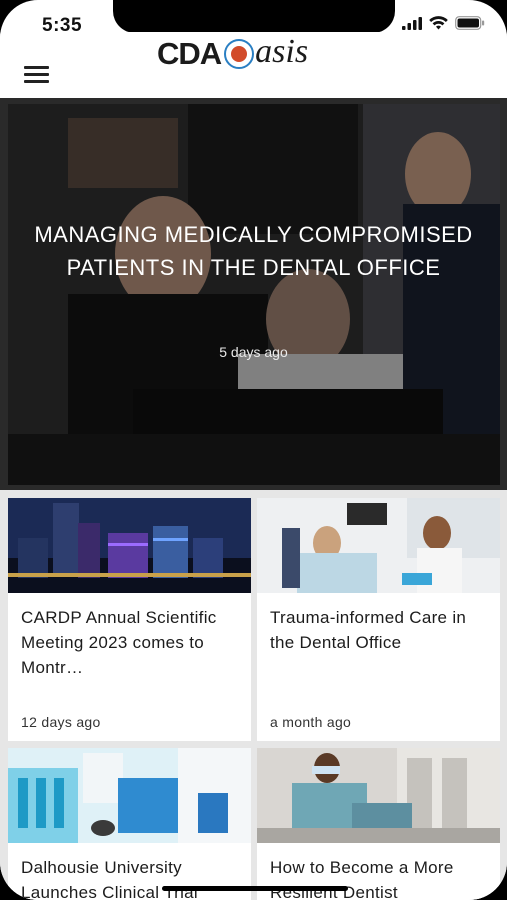 The width and height of the screenshot is (507, 900). I want to click on featured-article-date: 5 days ago, so click(253, 352).